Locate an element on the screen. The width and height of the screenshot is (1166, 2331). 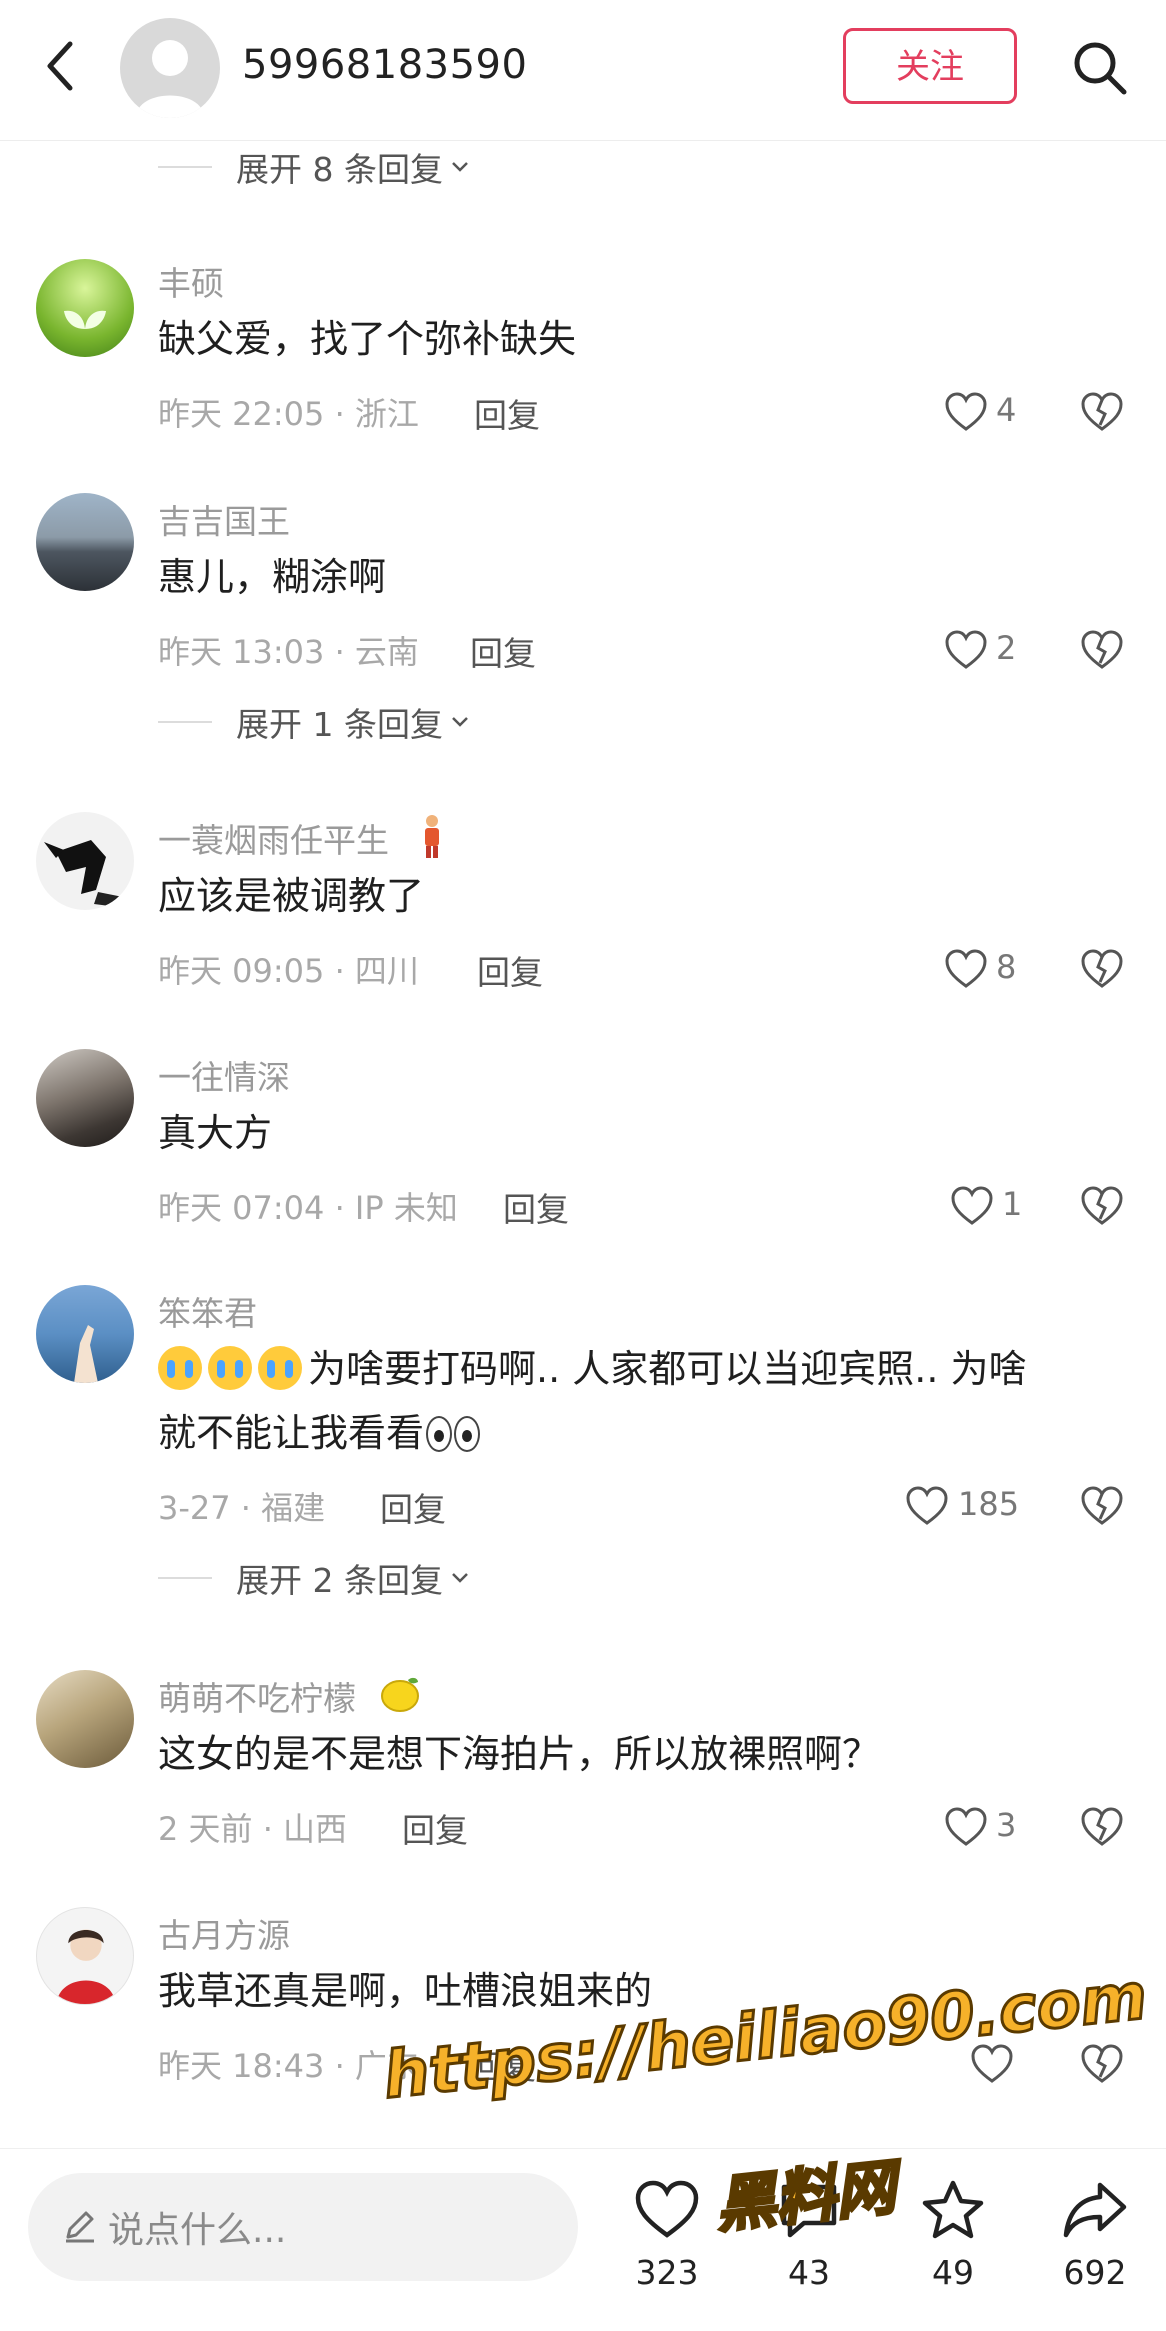
comment-time: 2 天前 · 山西 is located at coordinates (253, 1829).